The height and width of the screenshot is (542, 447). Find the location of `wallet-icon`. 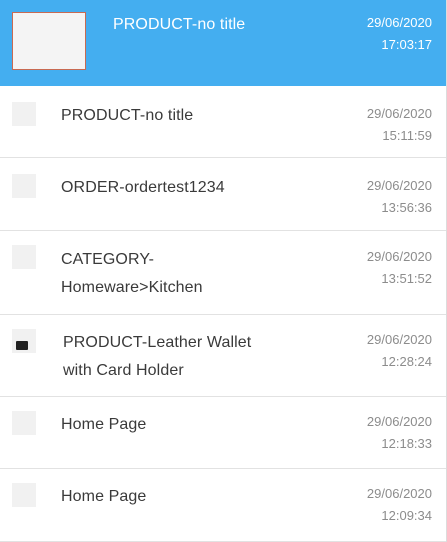

wallet-icon is located at coordinates (22, 345).